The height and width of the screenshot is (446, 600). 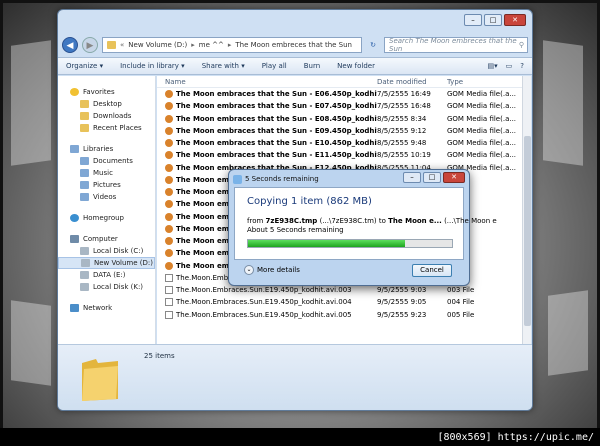 I want to click on file-icon, so click(x=169, y=290).